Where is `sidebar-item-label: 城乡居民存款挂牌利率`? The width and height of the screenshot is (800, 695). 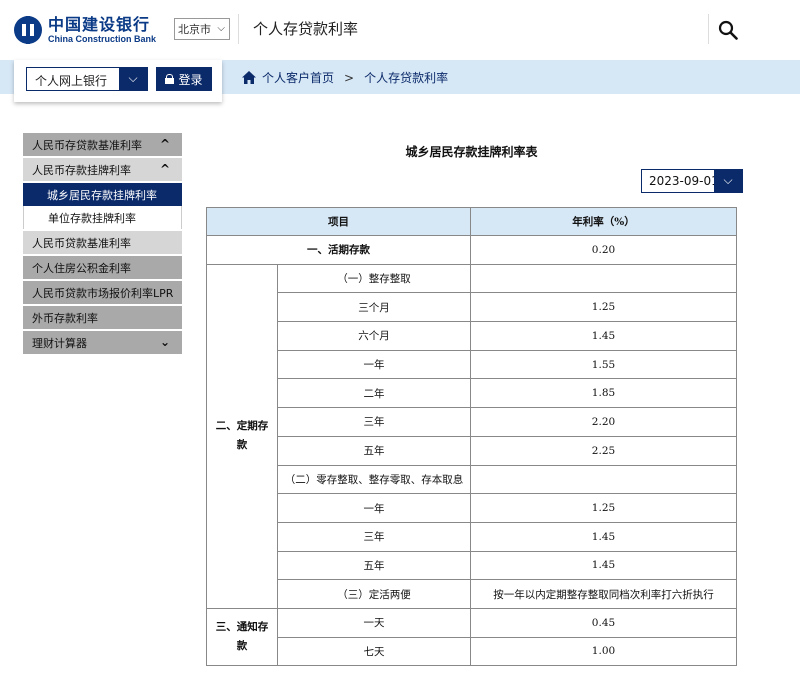
sidebar-item-label: 城乡居民存款挂牌利率 is located at coordinates (102, 195).